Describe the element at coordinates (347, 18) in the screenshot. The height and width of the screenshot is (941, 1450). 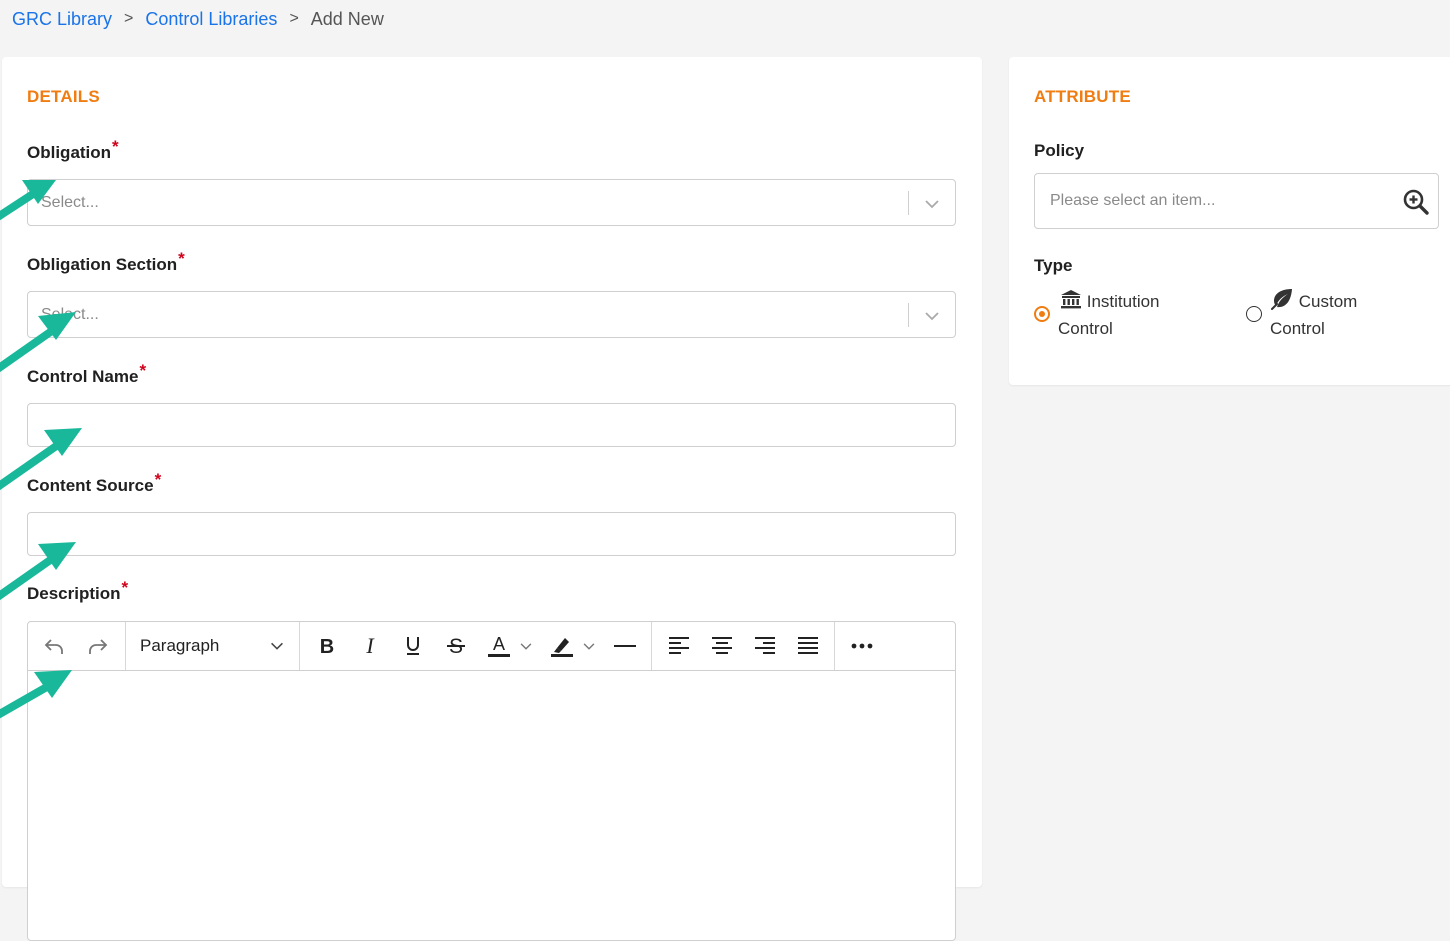
I see `breadcrumb-current: Add New` at that location.